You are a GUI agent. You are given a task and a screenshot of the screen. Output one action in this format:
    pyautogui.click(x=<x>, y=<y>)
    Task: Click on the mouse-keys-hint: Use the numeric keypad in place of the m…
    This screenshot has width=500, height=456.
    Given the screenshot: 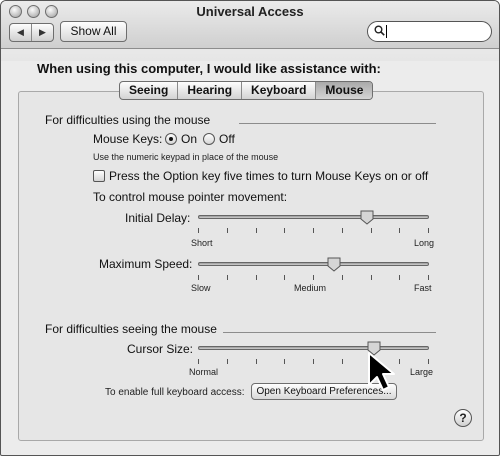 What is the action you would take?
    pyautogui.click(x=186, y=157)
    